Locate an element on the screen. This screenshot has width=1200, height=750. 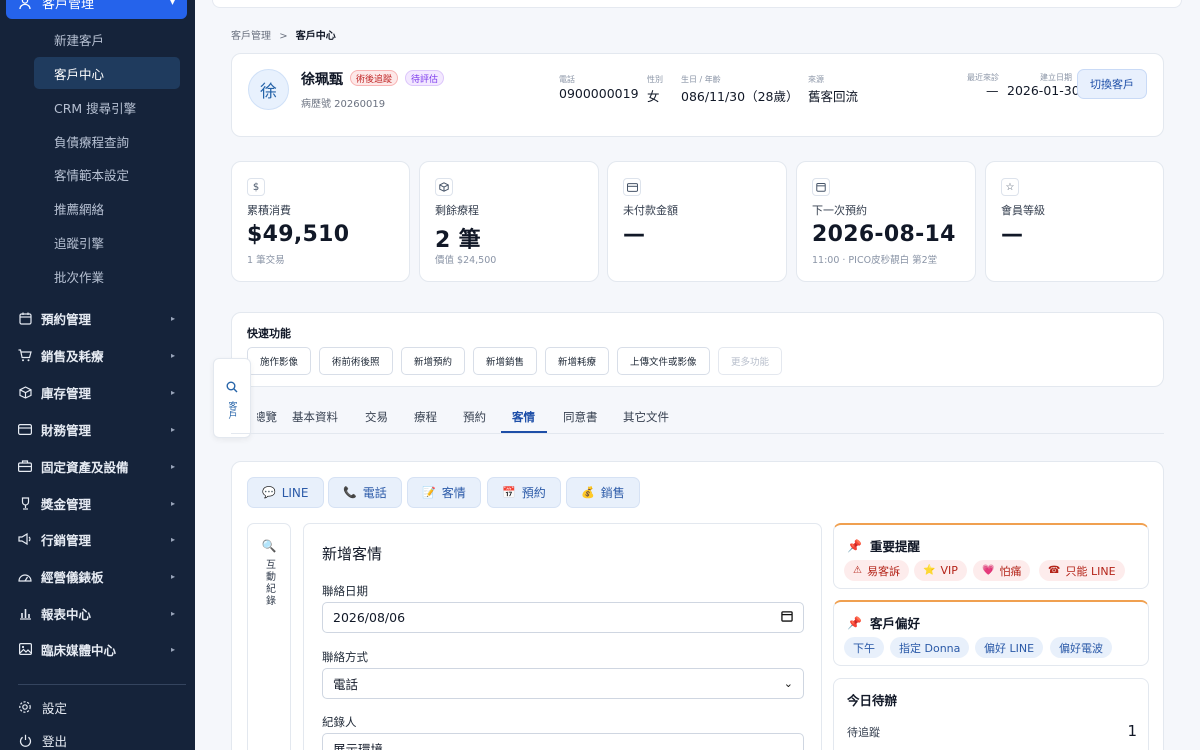
sidebar-sub-tracking-engine: 追蹤引擎 is located at coordinates (107, 242).